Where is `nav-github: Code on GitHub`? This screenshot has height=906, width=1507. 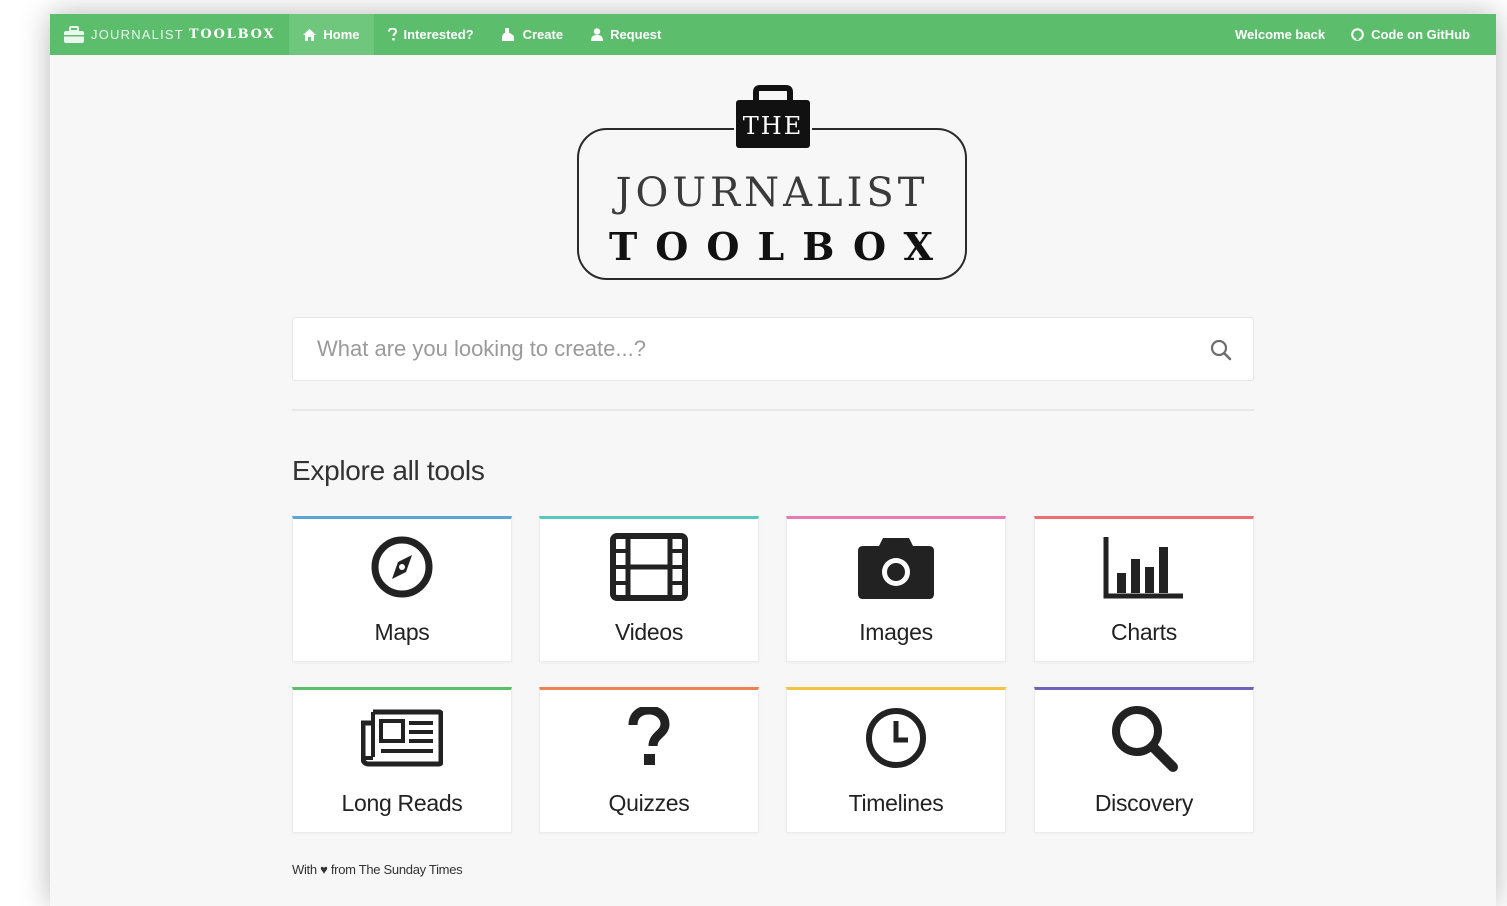
nav-github: Code on GitHub is located at coordinates (1410, 34).